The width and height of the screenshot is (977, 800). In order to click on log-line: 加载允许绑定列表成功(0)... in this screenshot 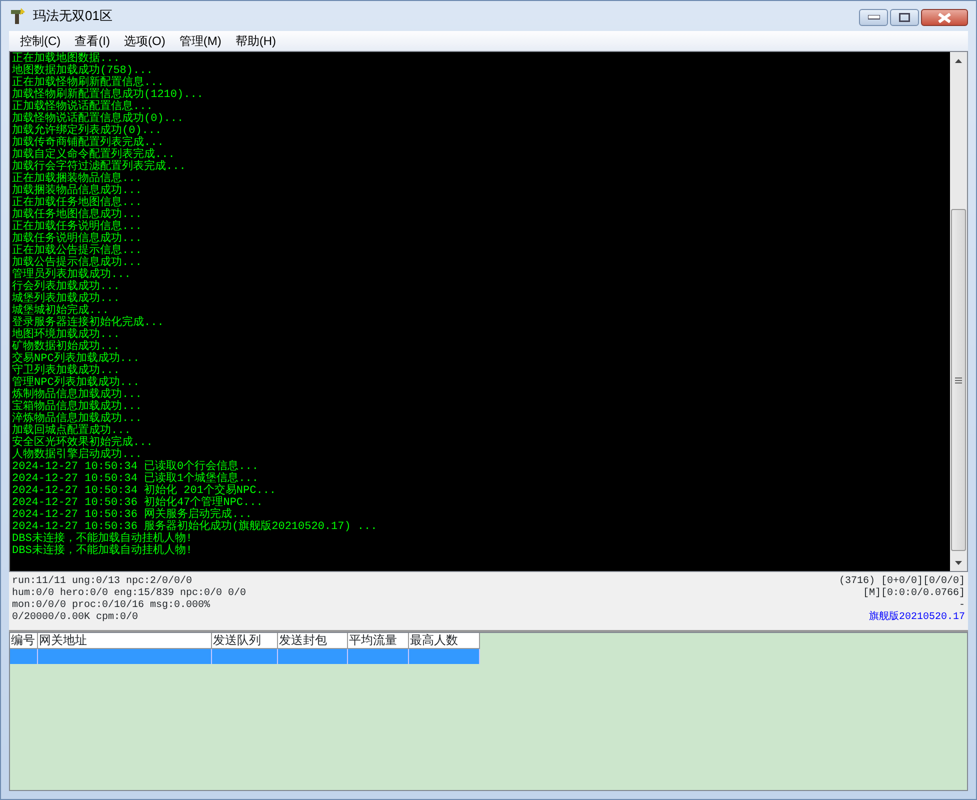, I will do `click(87, 131)`.